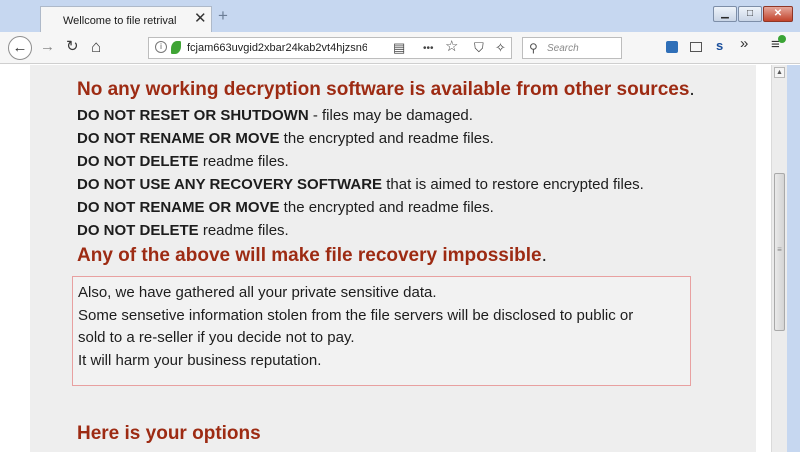 Image resolution: width=800 pixels, height=452 pixels. Describe the element at coordinates (169, 433) in the screenshot. I see `heading-options: Here is your options` at that location.